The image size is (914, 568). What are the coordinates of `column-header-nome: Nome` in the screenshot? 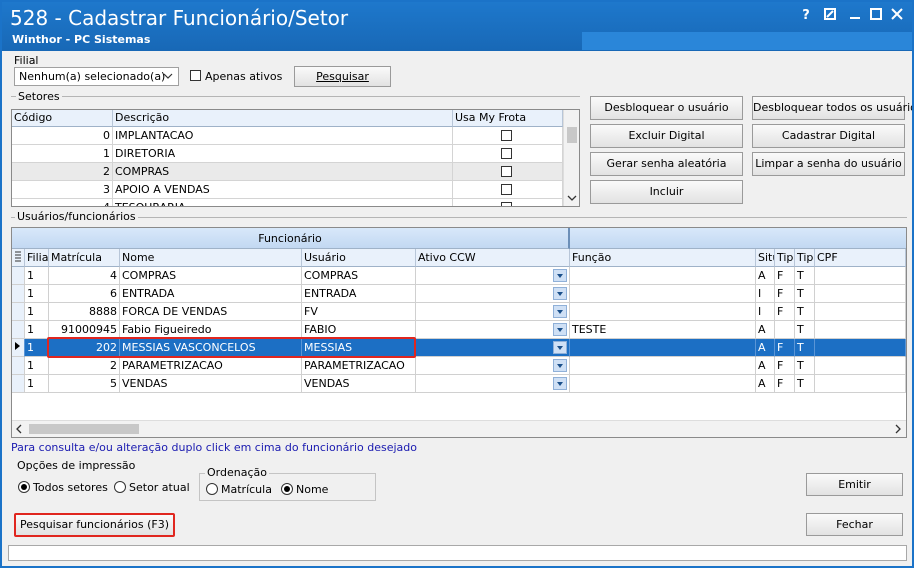 It's located at (211, 258).